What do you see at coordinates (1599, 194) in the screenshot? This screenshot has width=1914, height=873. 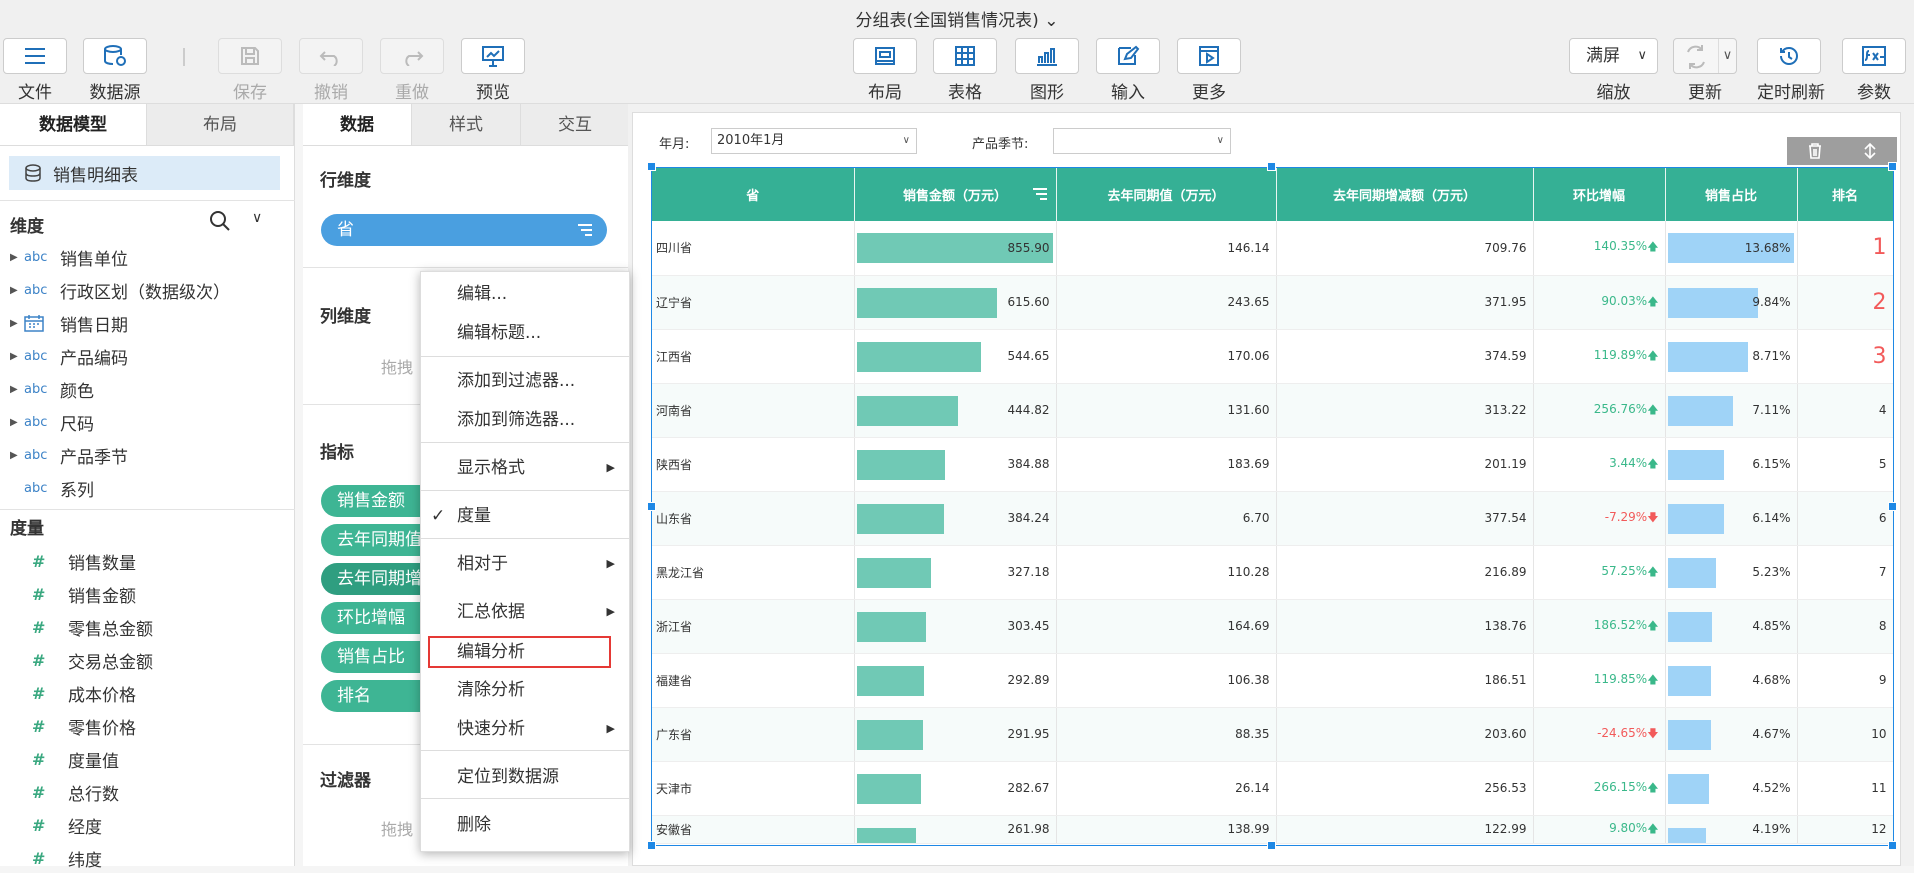 I see `column-header: 环比增幅` at bounding box center [1599, 194].